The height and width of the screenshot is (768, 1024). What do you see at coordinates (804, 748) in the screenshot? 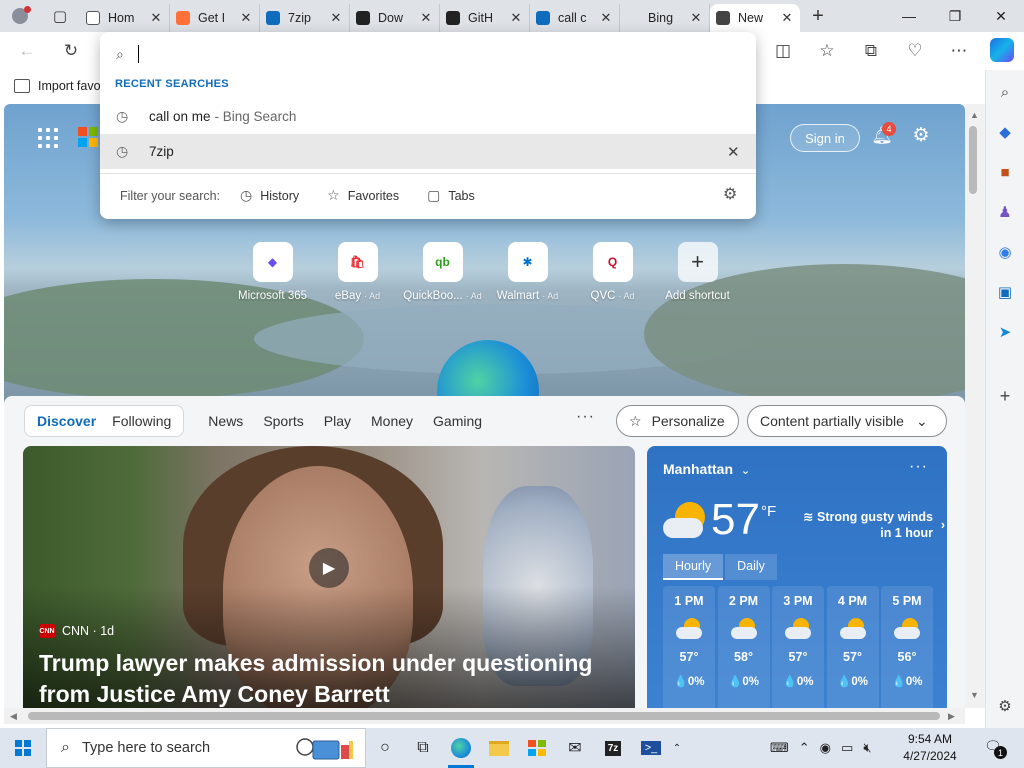
I see `chevron-up-icon: ⌃` at bounding box center [804, 748].